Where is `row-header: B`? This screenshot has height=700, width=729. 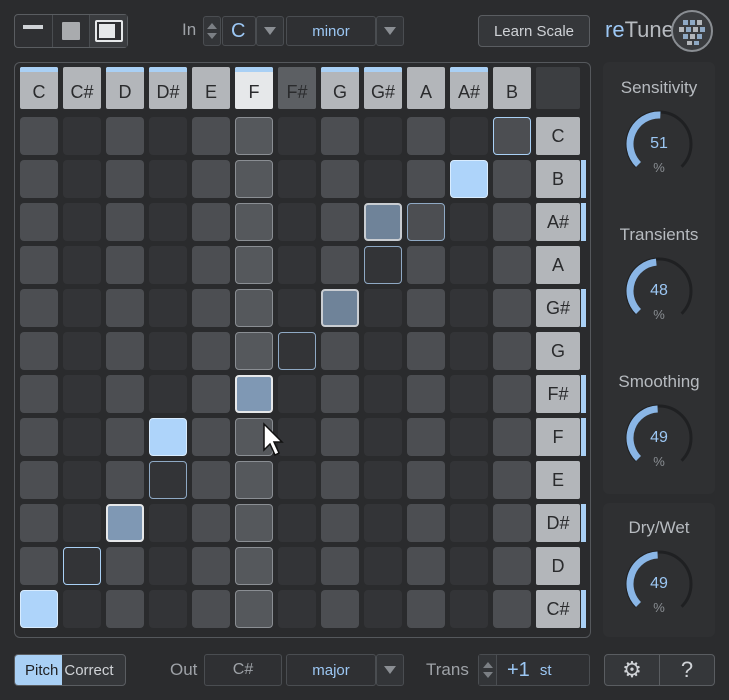 row-header: B is located at coordinates (561, 179).